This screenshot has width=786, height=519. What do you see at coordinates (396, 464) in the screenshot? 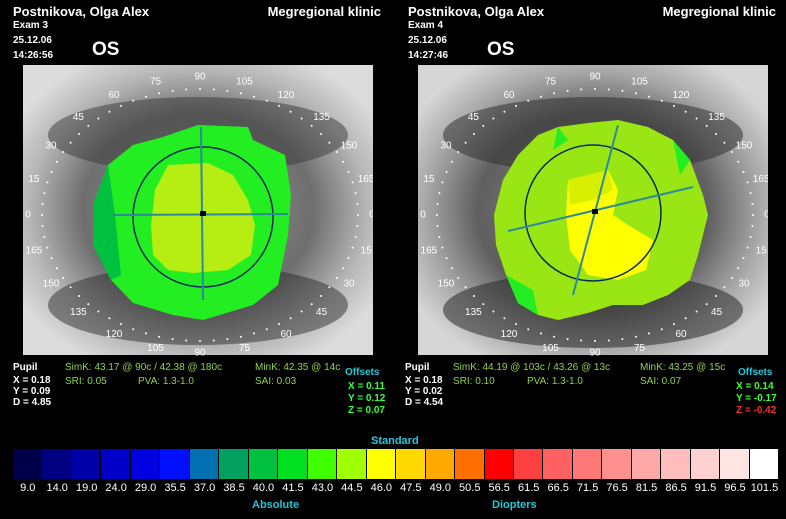
I see `color-scale-bar` at bounding box center [396, 464].